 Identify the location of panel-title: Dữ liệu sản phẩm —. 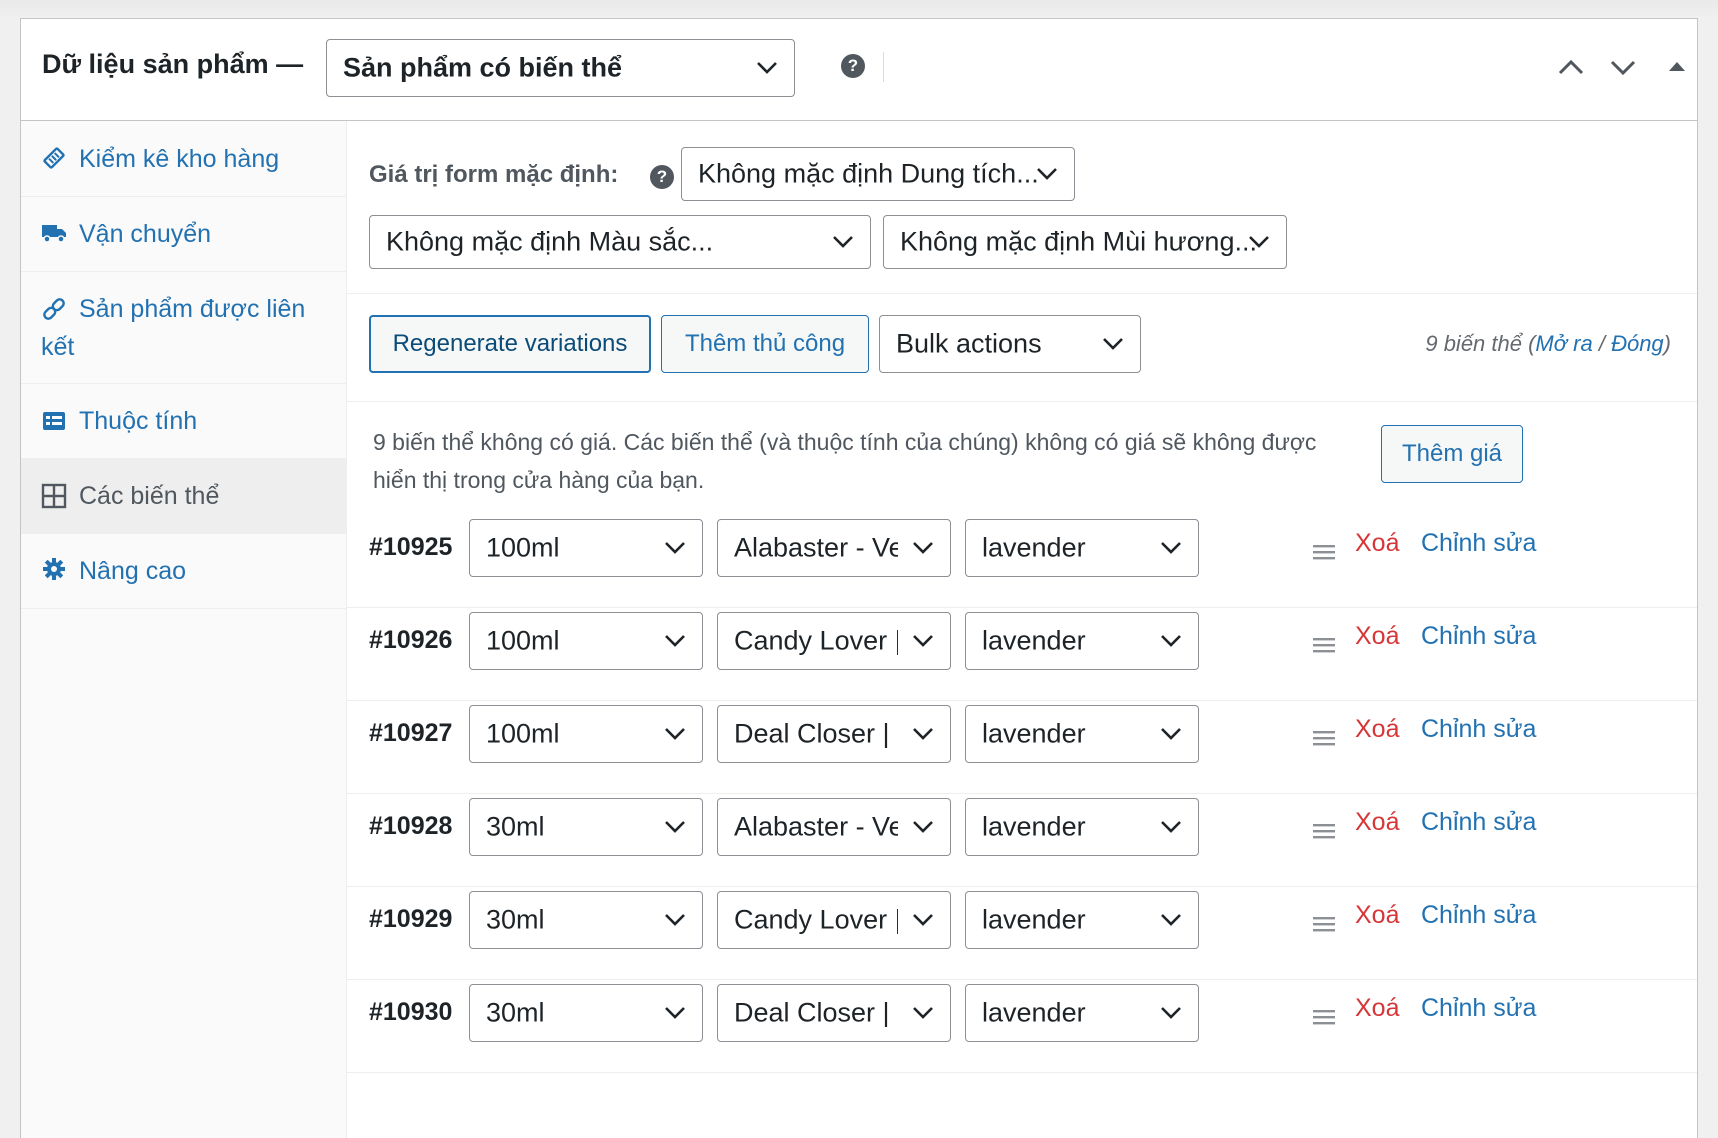
(173, 64).